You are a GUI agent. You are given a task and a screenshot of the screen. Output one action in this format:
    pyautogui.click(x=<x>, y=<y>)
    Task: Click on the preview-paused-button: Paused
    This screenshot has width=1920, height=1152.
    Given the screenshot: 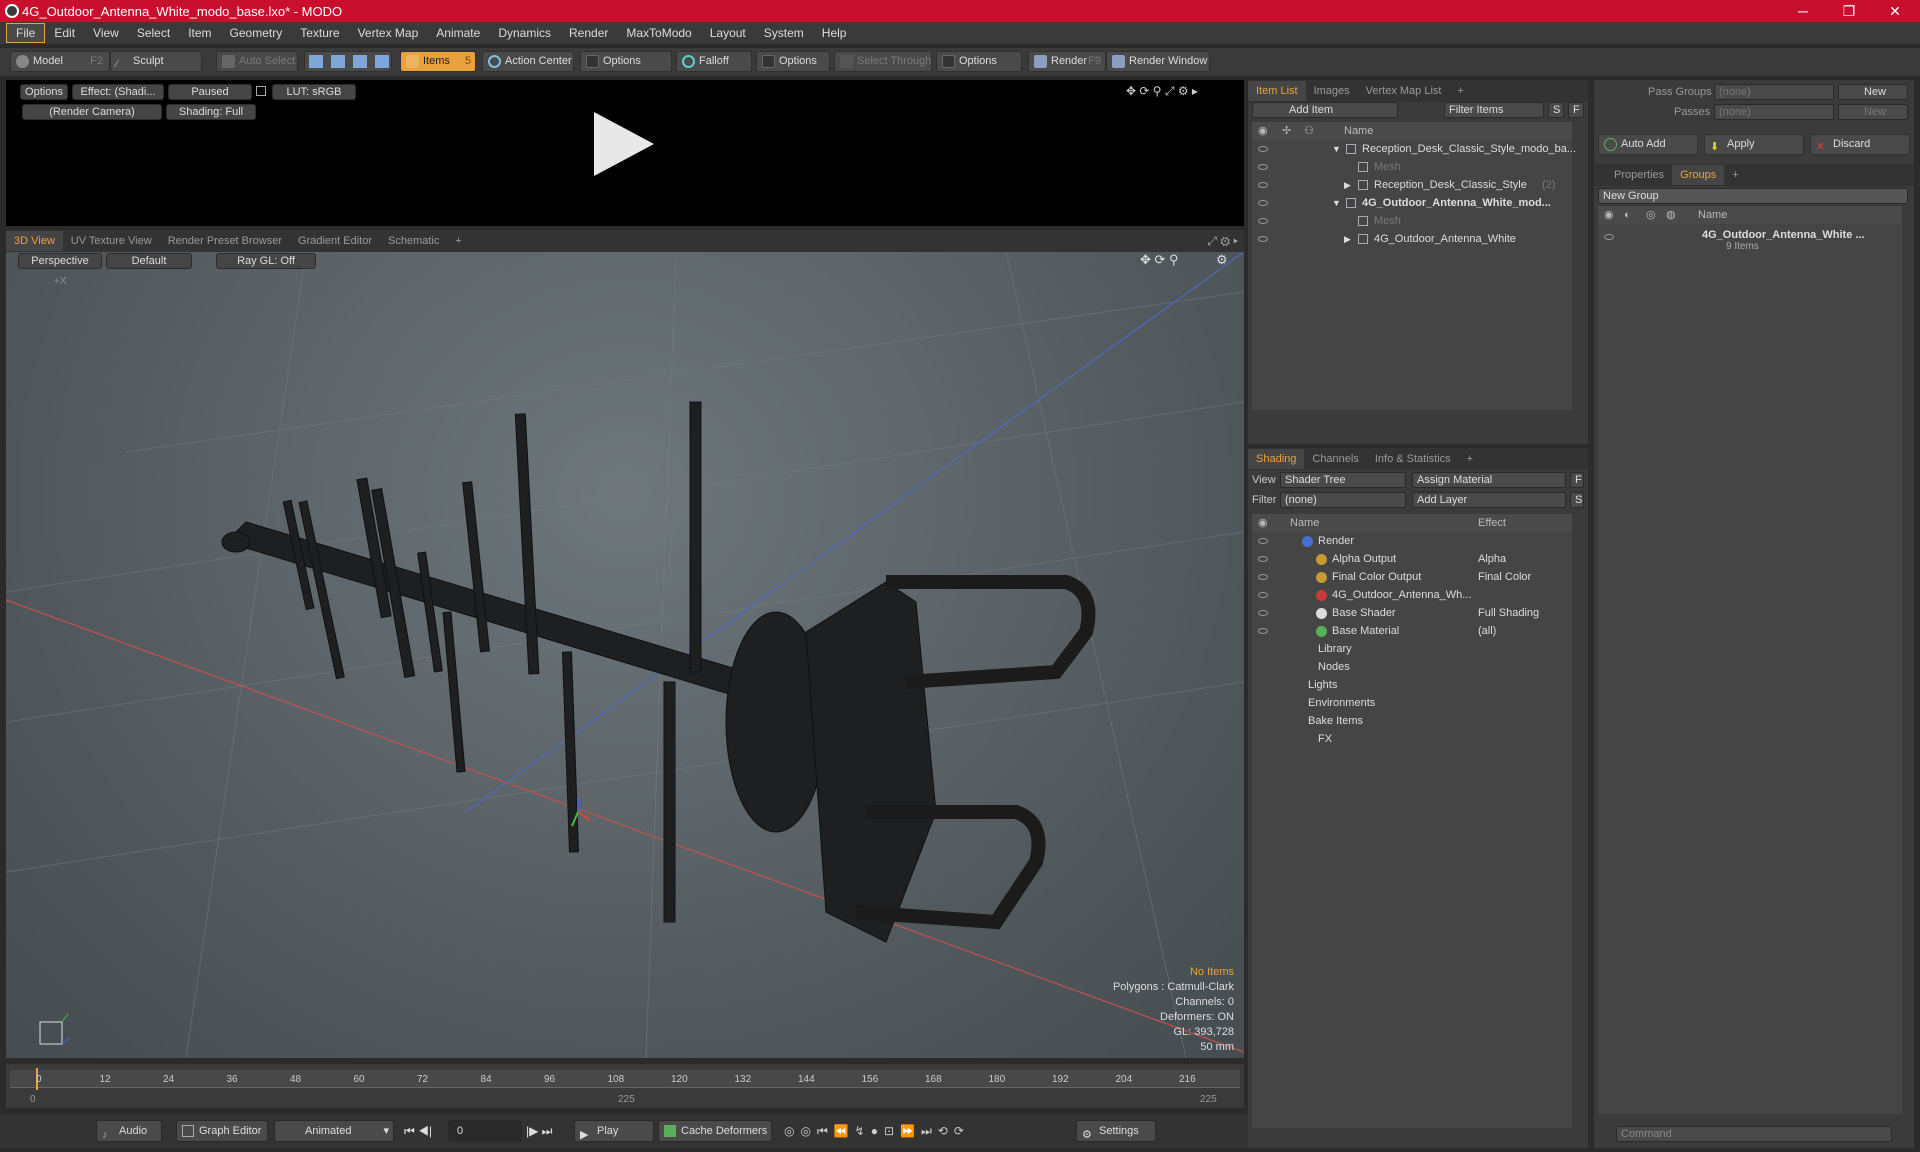 What is the action you would take?
    pyautogui.click(x=210, y=92)
    